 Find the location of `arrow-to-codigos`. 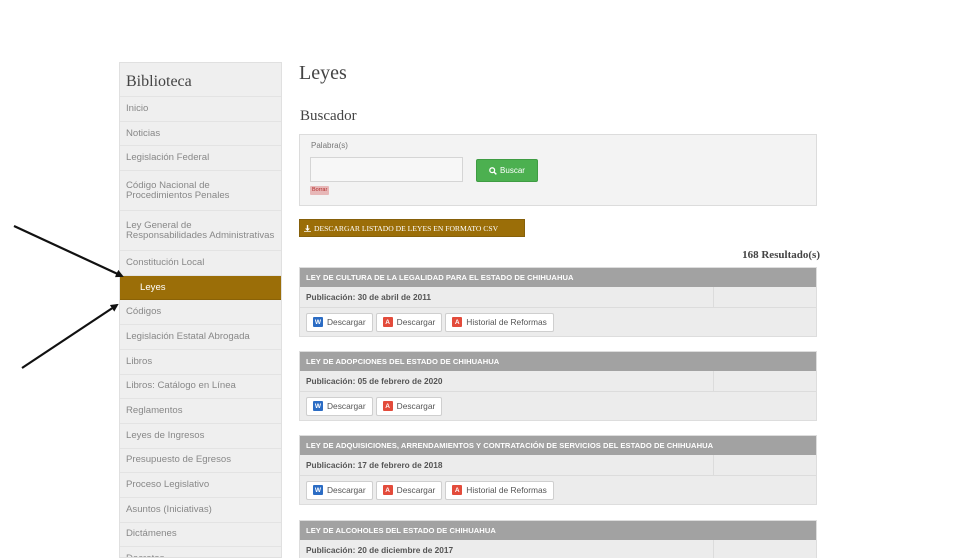

arrow-to-codigos is located at coordinates (70, 336).